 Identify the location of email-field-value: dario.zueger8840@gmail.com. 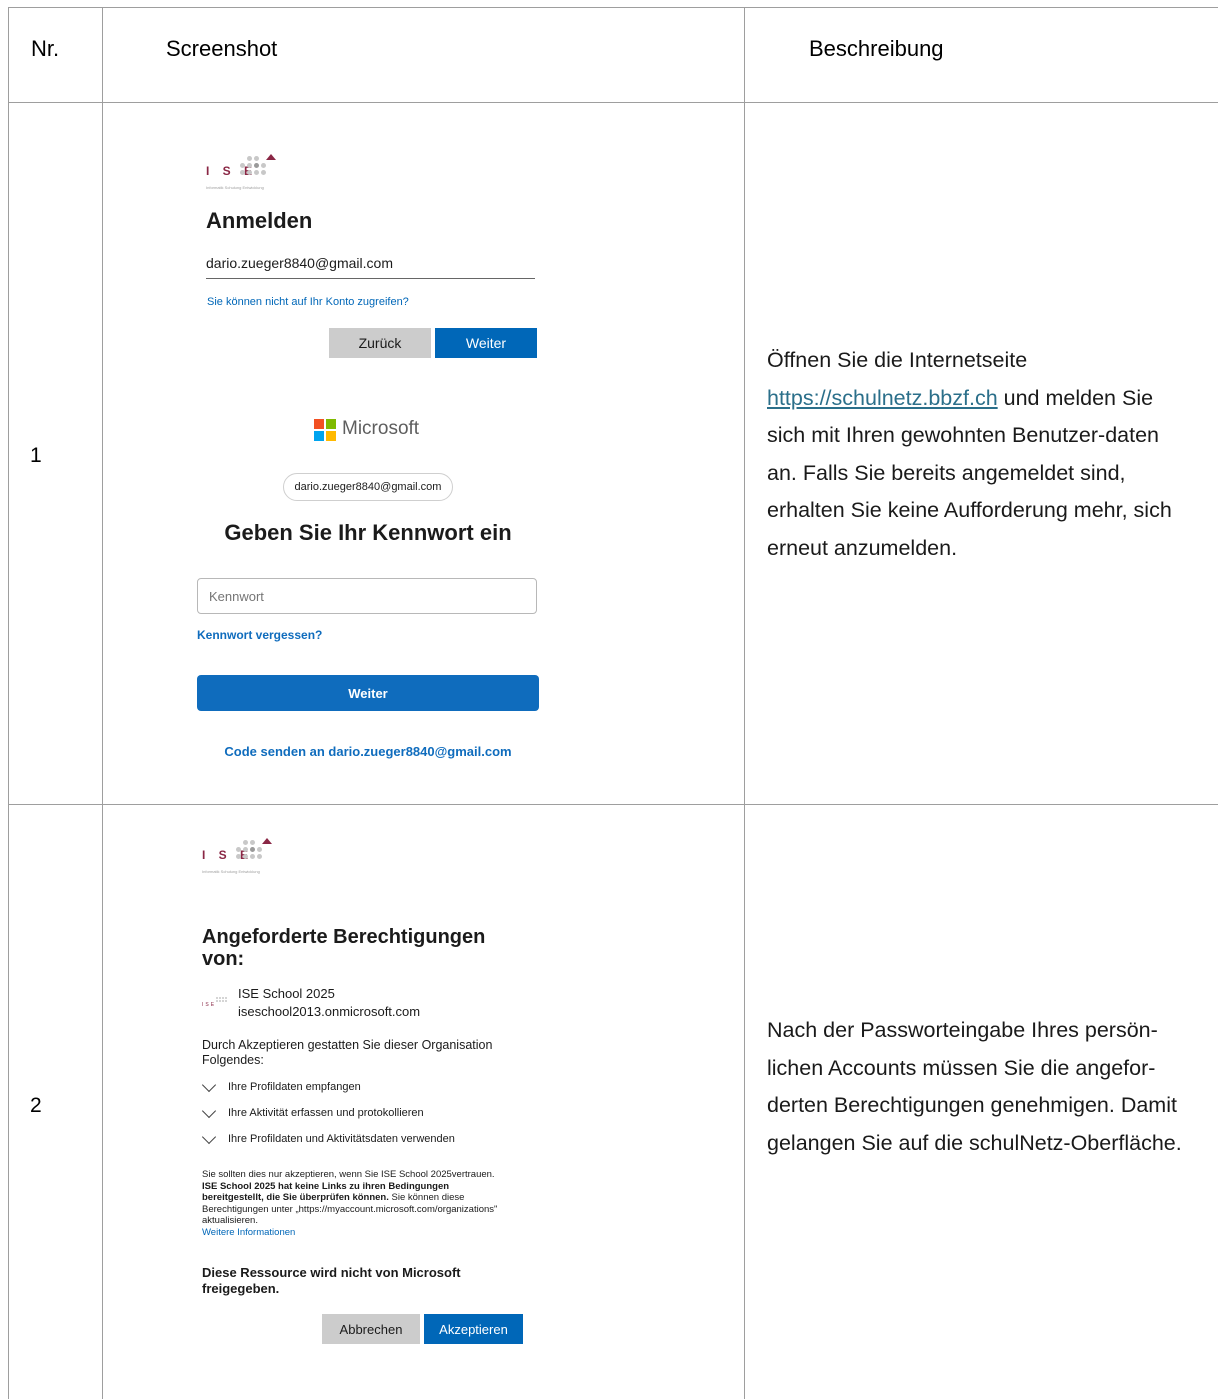
(299, 263).